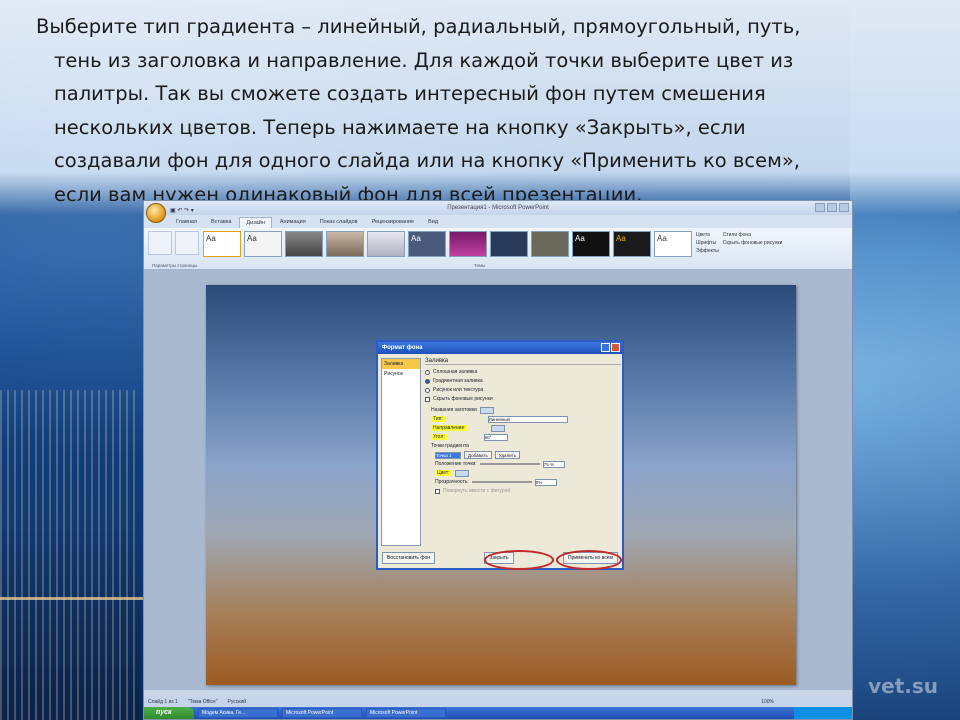 The width and height of the screenshot is (960, 720). What do you see at coordinates (202, 702) in the screenshot?
I see `status-theme: "Тема Office"` at bounding box center [202, 702].